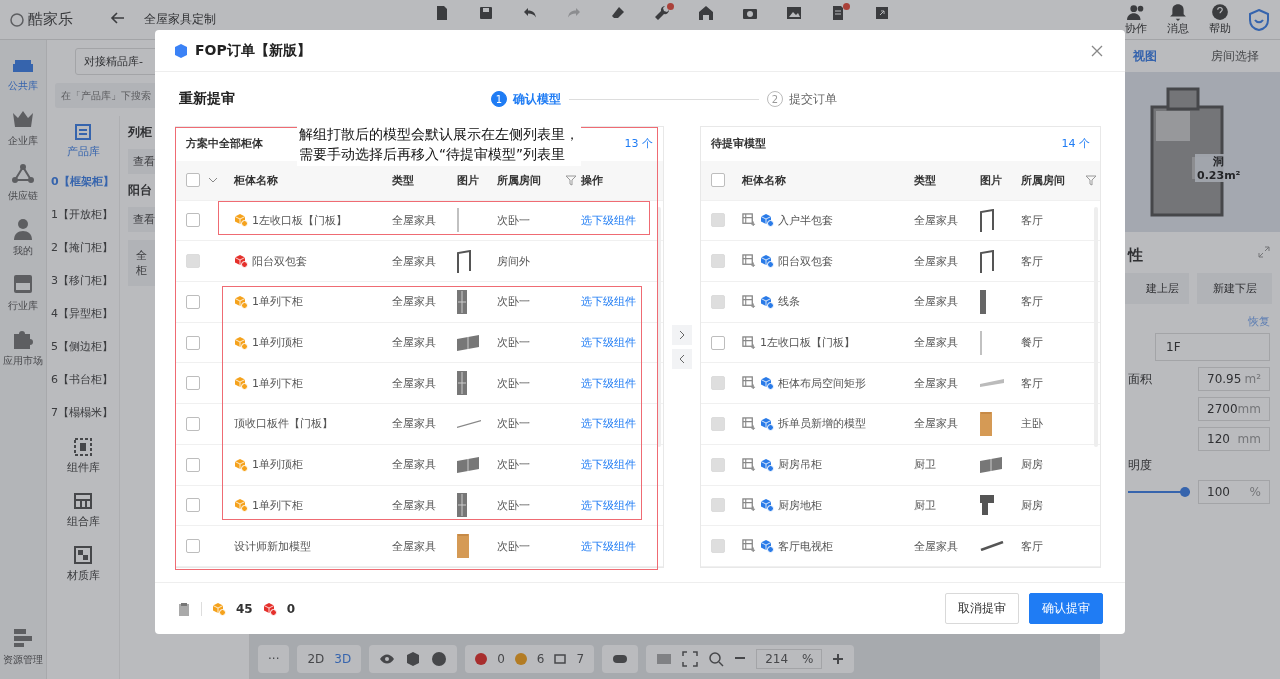 The image size is (1280, 679). Describe the element at coordinates (1212, 347) in the screenshot. I see `floor-field: 1F` at that location.